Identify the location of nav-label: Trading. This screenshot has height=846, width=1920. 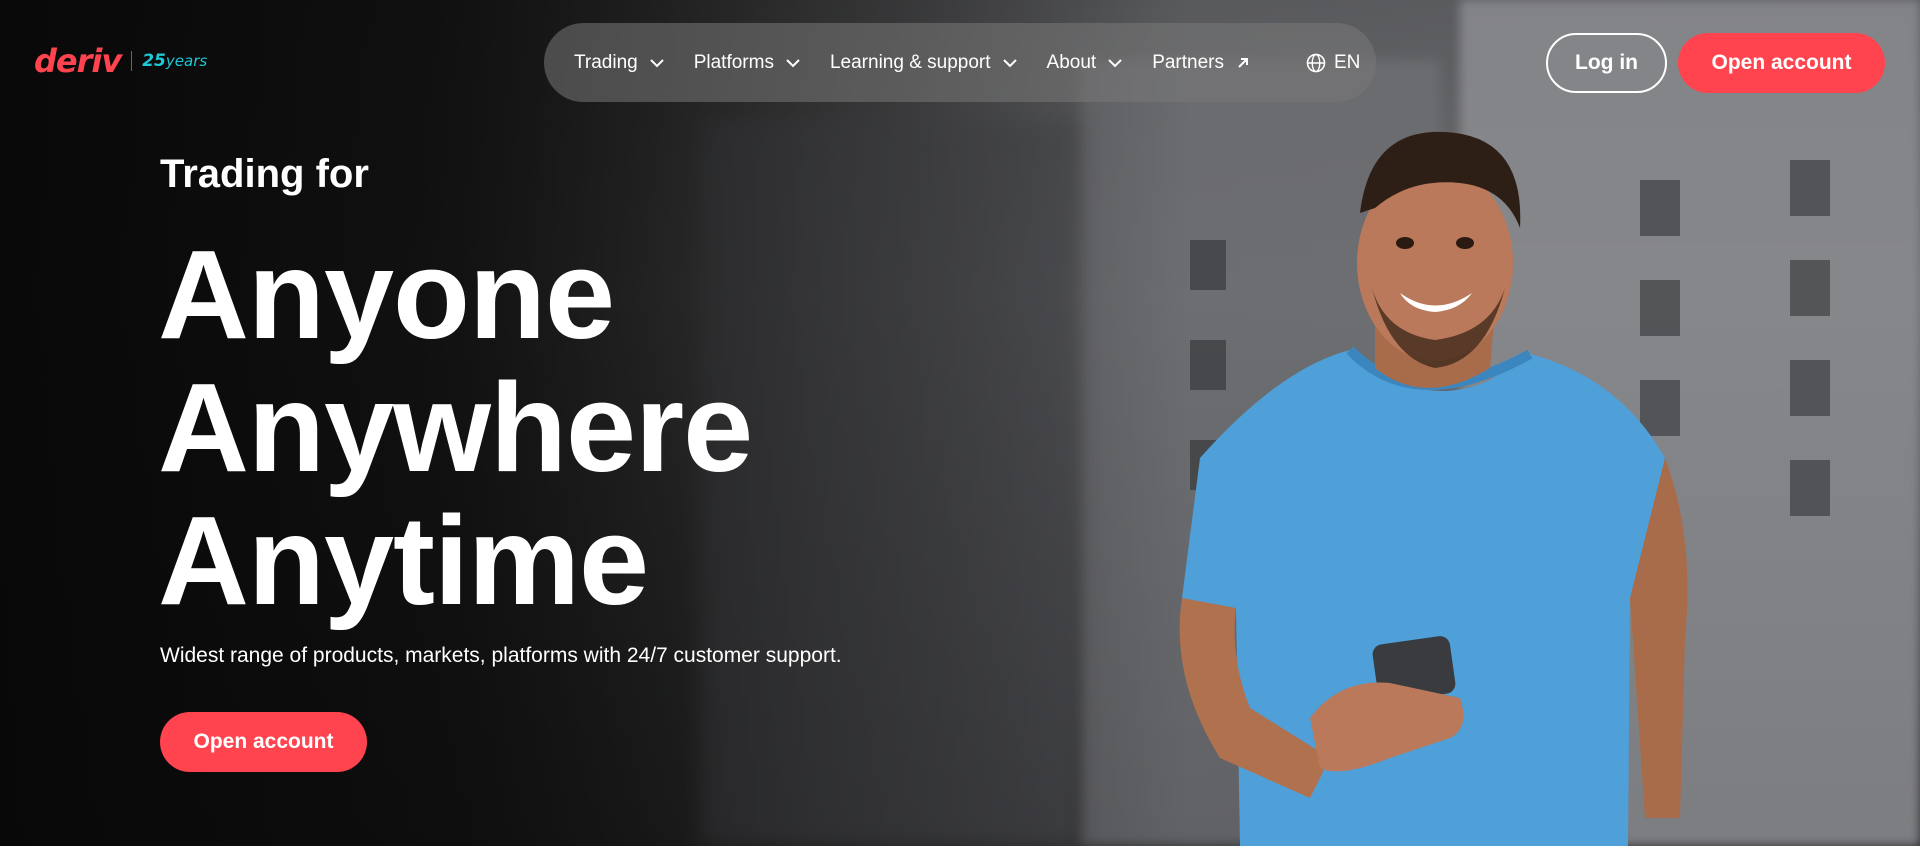
(606, 62).